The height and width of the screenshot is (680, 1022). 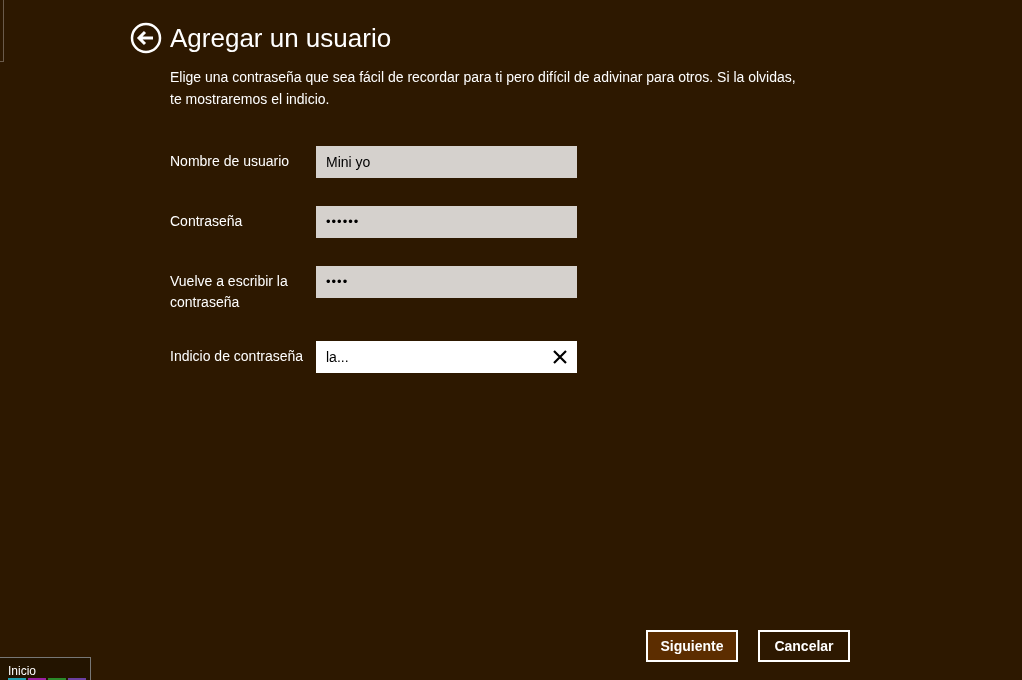 I want to click on field-label: Vuelve a escribir la contraseña, so click(x=229, y=292).